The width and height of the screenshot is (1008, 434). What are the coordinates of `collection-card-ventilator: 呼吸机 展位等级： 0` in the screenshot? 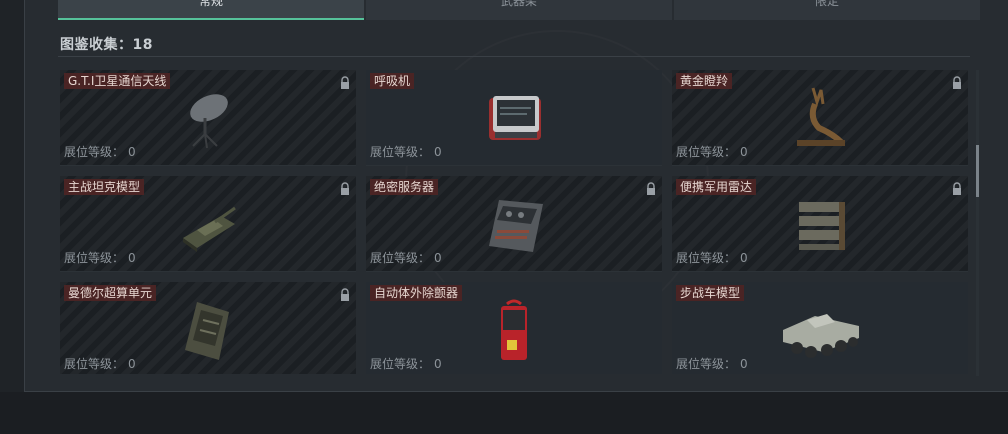 It's located at (514, 118).